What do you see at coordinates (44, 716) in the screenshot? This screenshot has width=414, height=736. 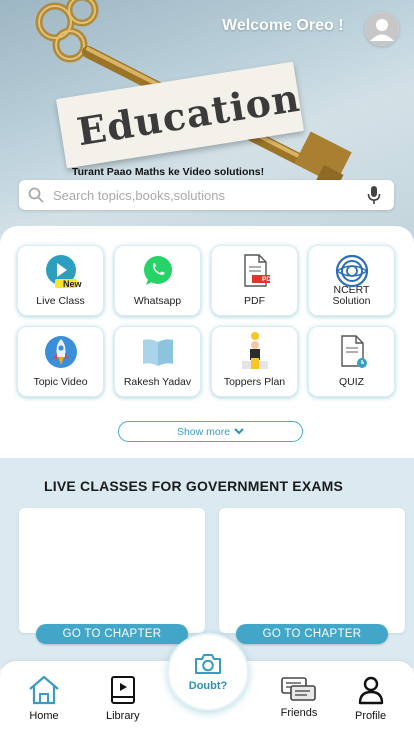 I see `nav-label: Home` at bounding box center [44, 716].